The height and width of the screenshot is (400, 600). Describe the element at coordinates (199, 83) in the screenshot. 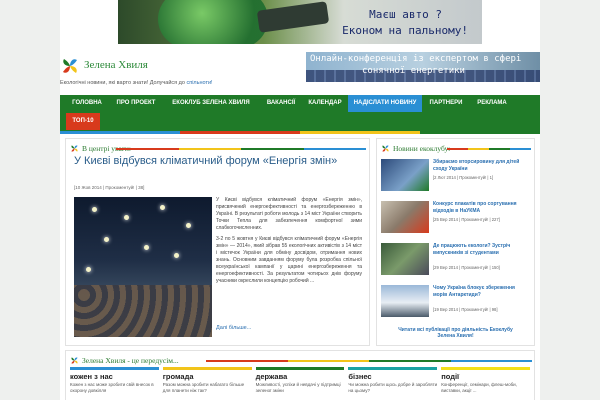

I see `tagline-community-link: спільноти!` at that location.